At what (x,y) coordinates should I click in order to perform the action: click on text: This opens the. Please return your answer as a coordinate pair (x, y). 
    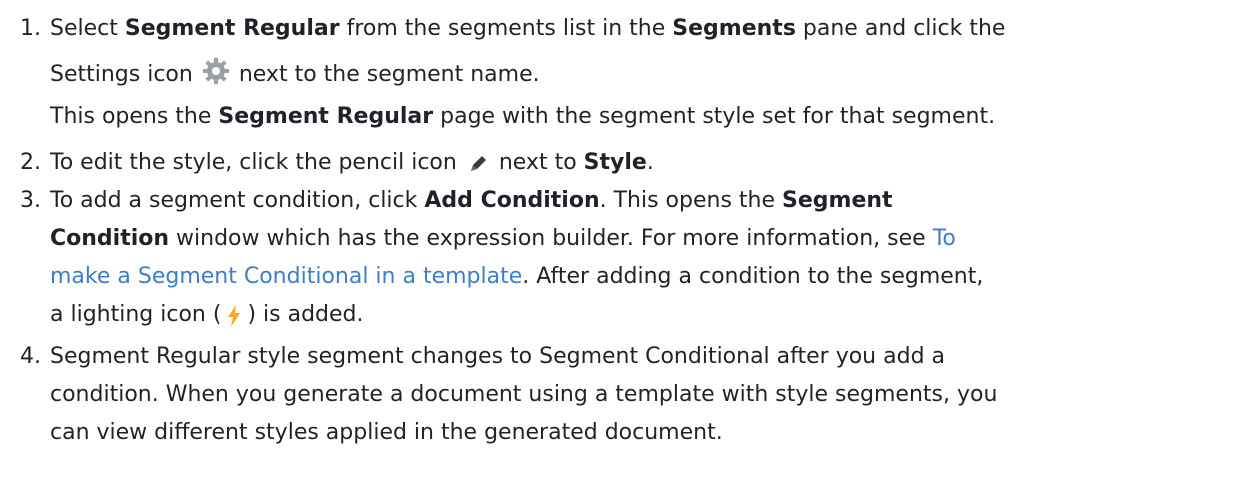
    Looking at the image, I should click on (134, 116).